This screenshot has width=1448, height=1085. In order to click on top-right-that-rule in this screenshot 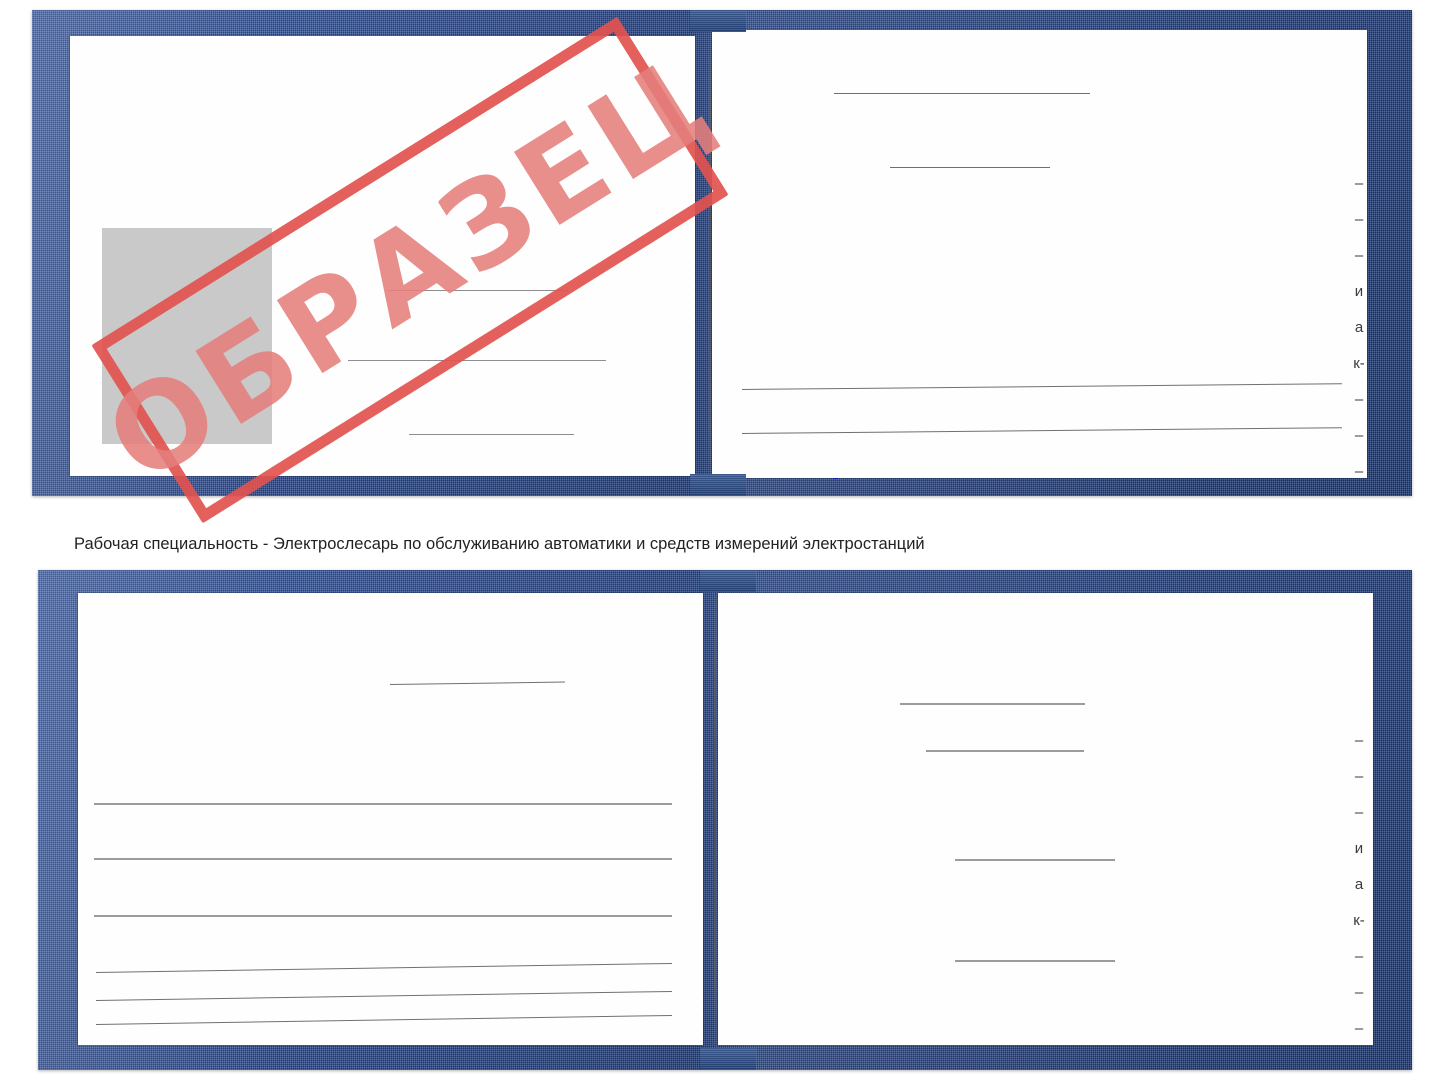, I will do `click(970, 167)`.